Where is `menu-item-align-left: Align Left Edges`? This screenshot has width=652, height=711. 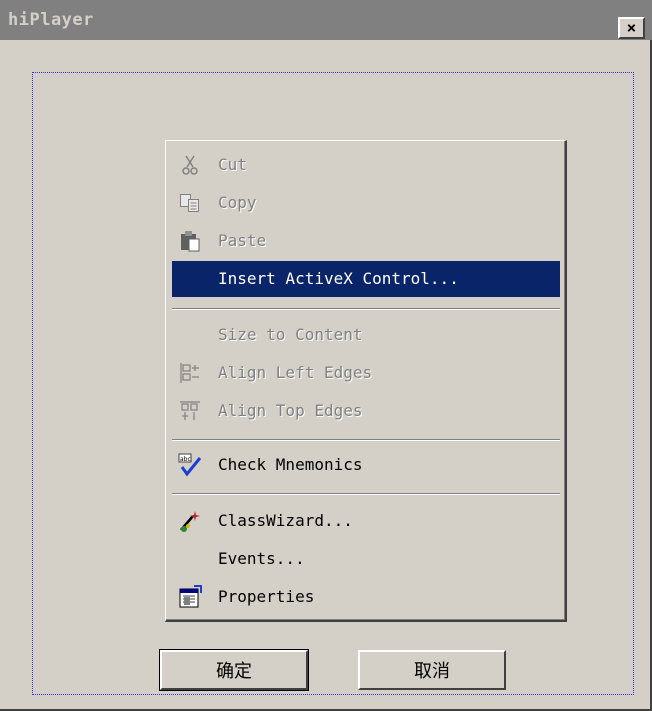 menu-item-align-left: Align Left Edges is located at coordinates (366, 373).